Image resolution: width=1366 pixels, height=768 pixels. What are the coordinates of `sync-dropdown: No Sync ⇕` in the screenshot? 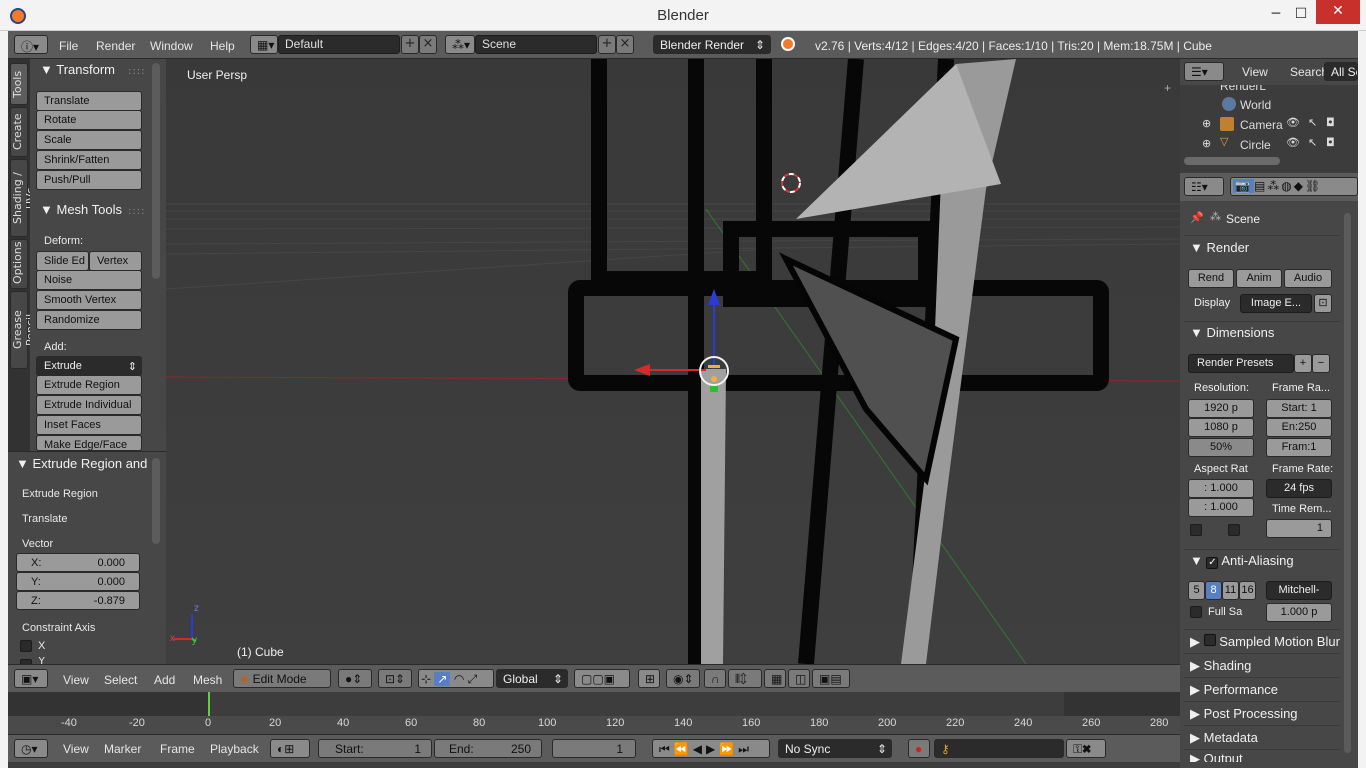 It's located at (835, 748).